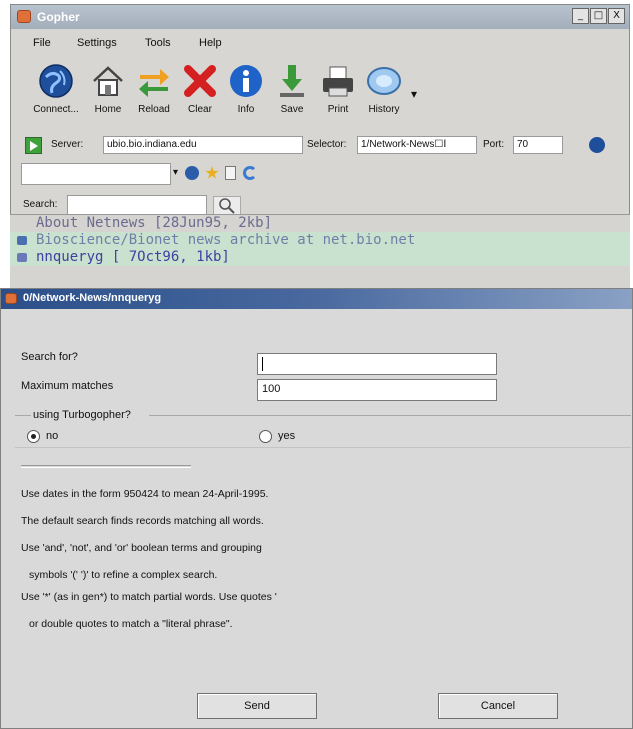 The width and height of the screenshot is (633, 729). I want to click on home-label: Home, so click(108, 109).